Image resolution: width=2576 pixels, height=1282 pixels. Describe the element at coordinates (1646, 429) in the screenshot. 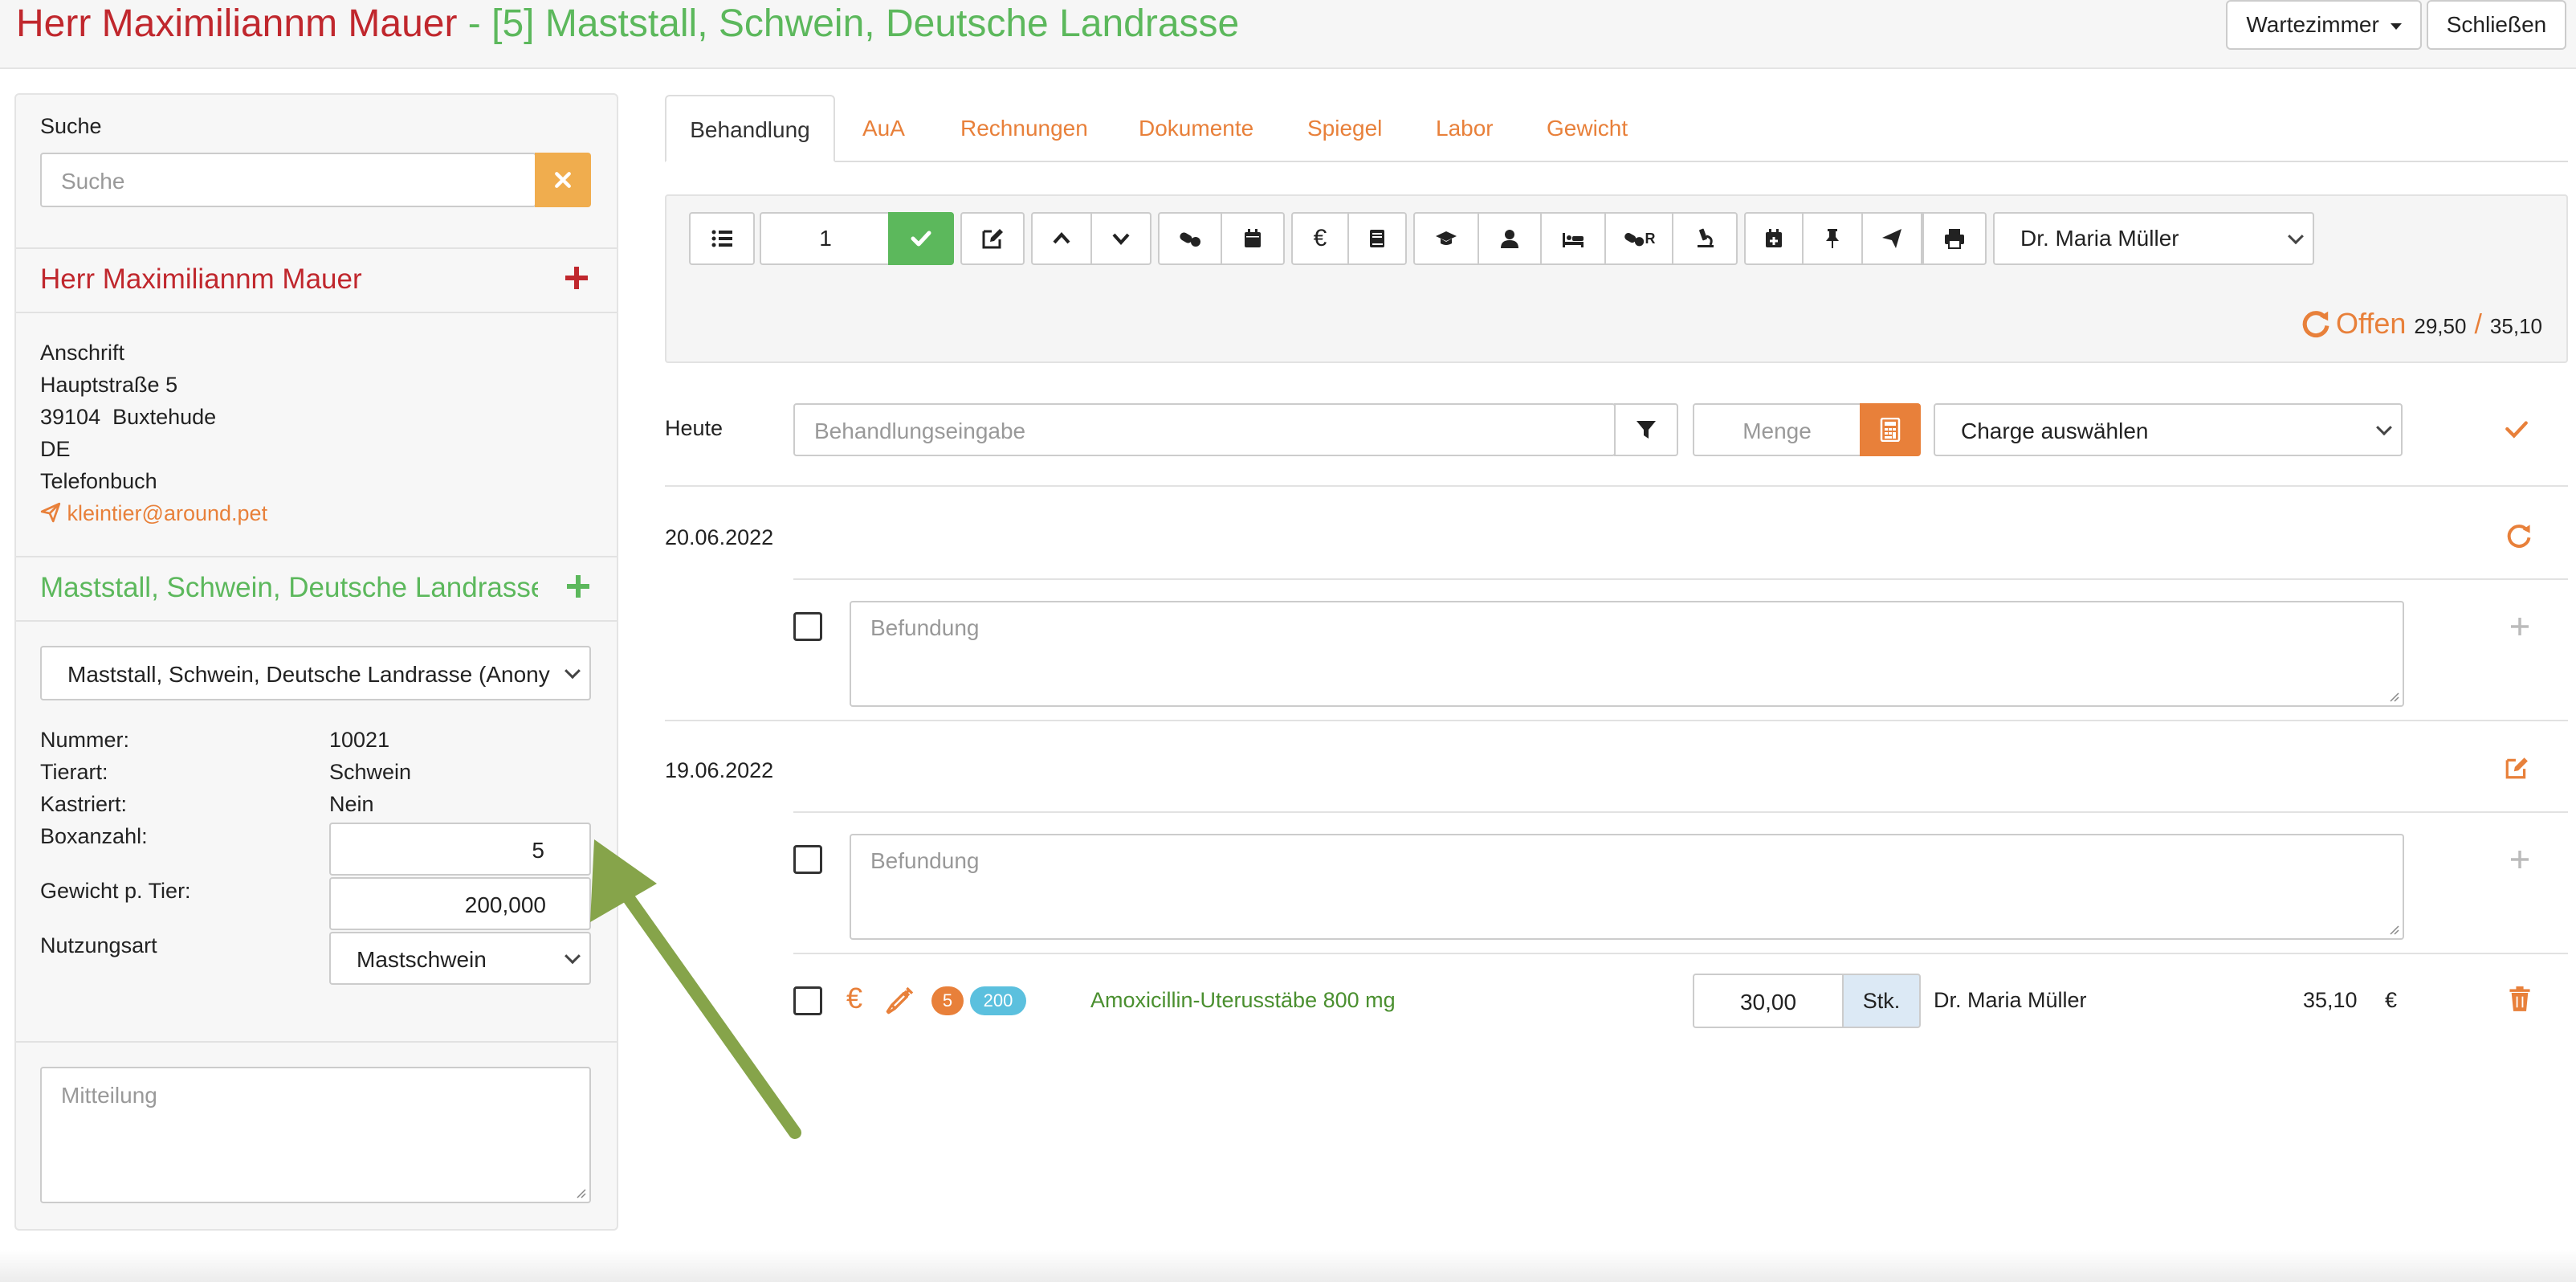

I see `filter-button` at that location.